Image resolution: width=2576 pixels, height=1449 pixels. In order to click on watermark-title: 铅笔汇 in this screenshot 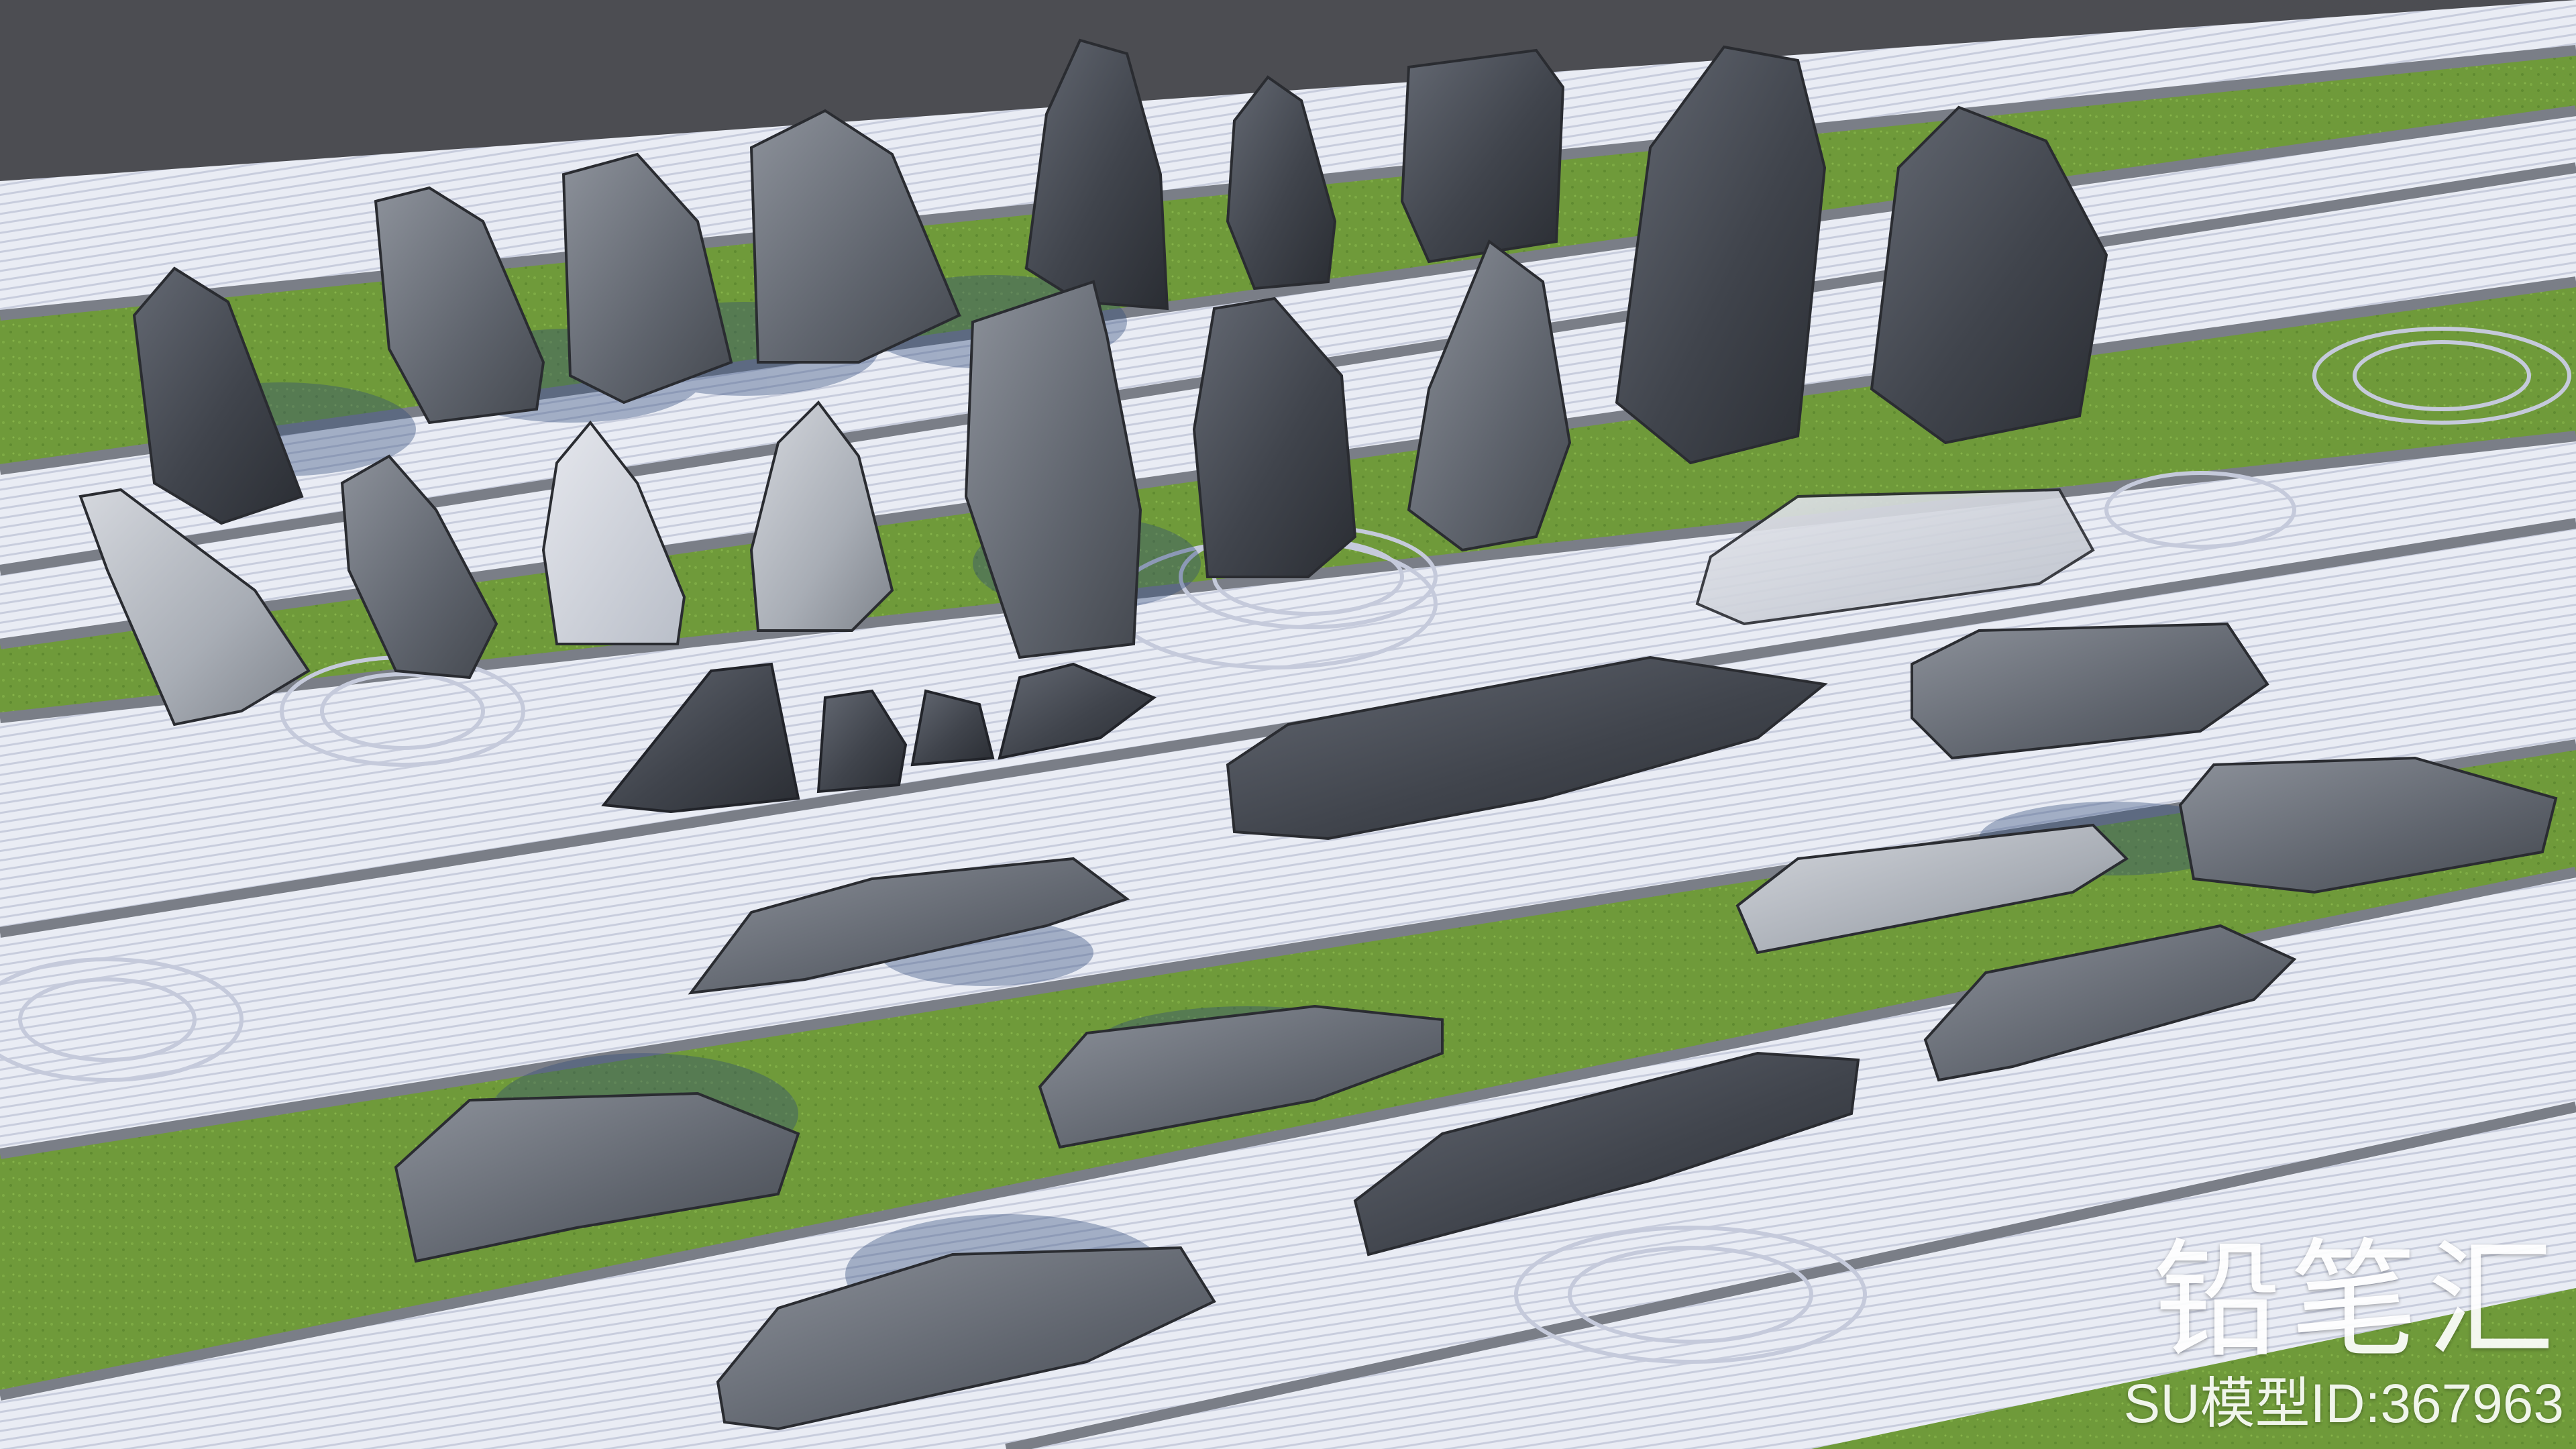, I will do `click(2358, 1300)`.